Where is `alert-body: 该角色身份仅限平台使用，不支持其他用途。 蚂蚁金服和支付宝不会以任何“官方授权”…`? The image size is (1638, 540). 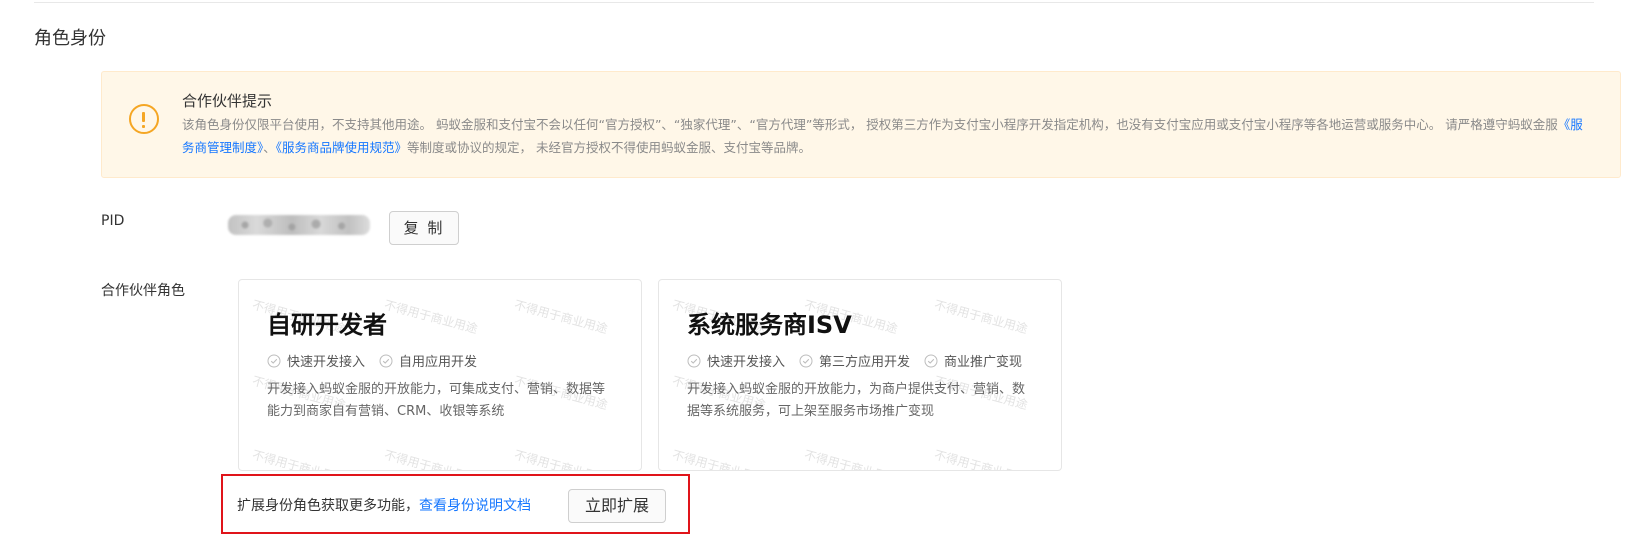 alert-body: 该角色身份仅限平台使用，不支持其他用途。 蚂蚁金服和支付宝不会以任何“官方授权”… is located at coordinates (887, 136).